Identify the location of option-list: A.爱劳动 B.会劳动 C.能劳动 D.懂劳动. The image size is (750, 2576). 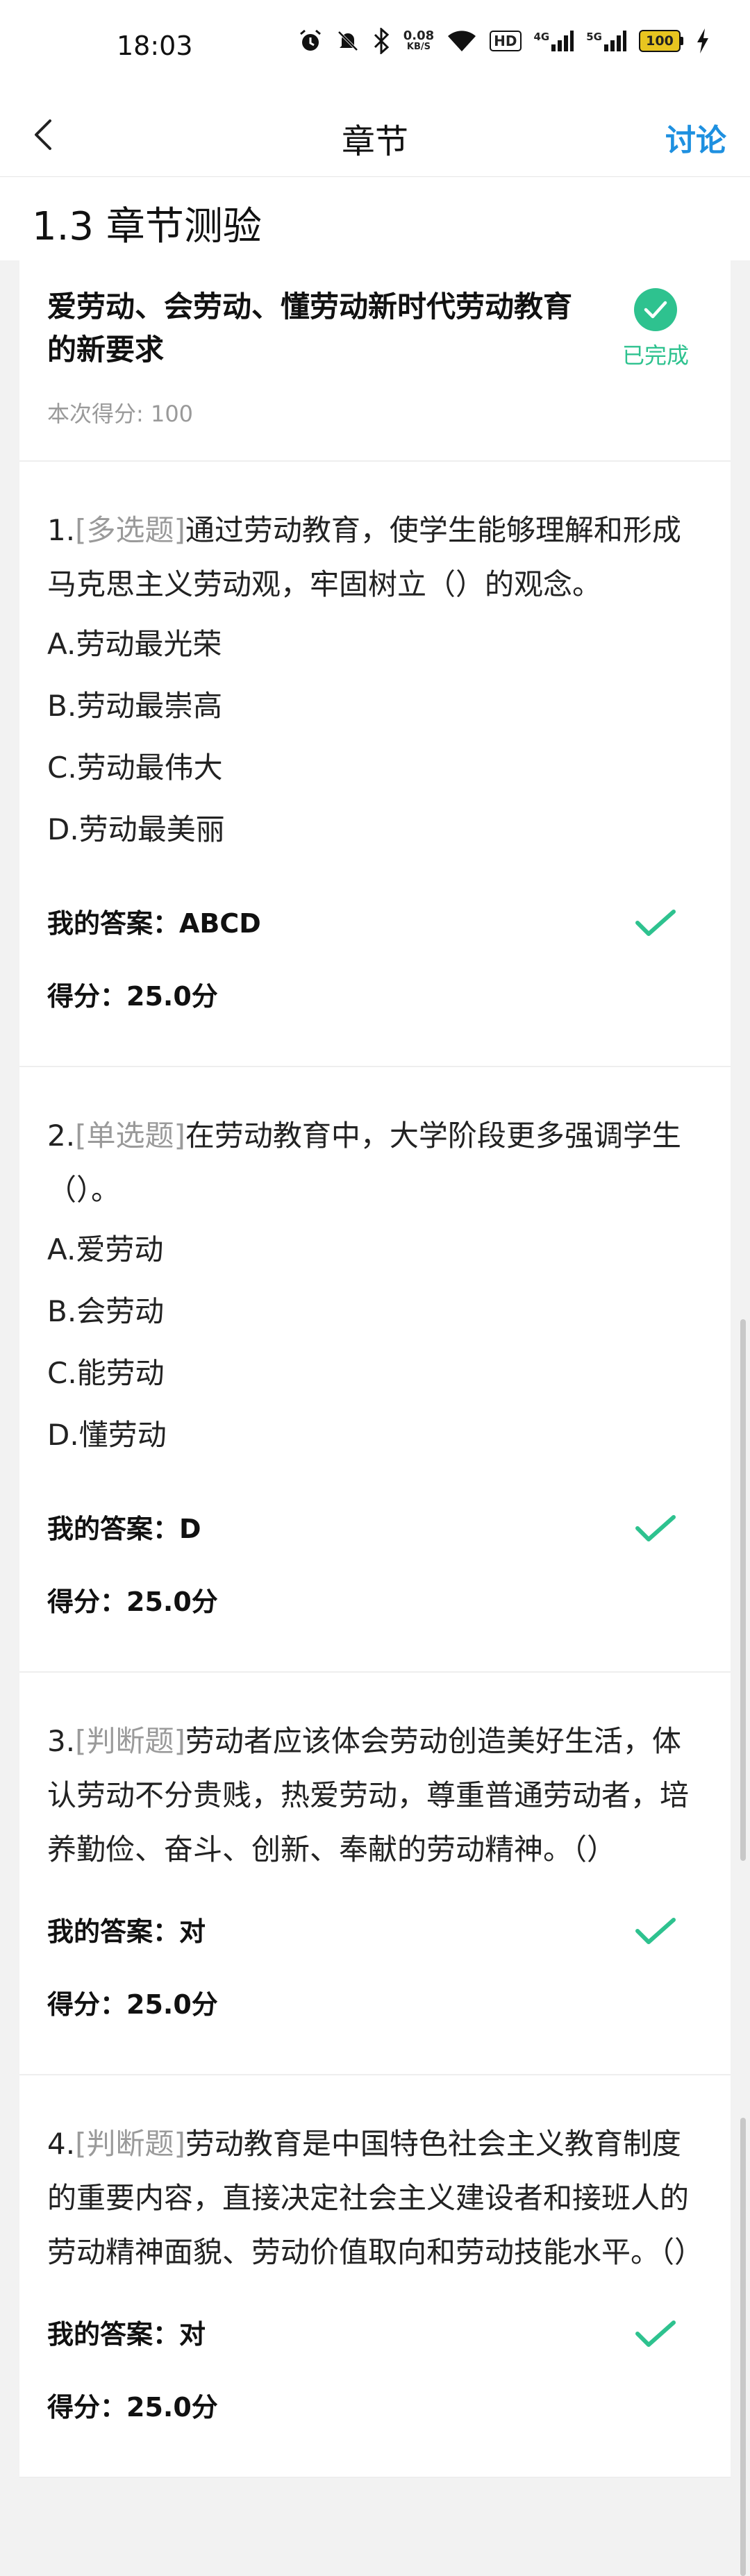
(375, 1342).